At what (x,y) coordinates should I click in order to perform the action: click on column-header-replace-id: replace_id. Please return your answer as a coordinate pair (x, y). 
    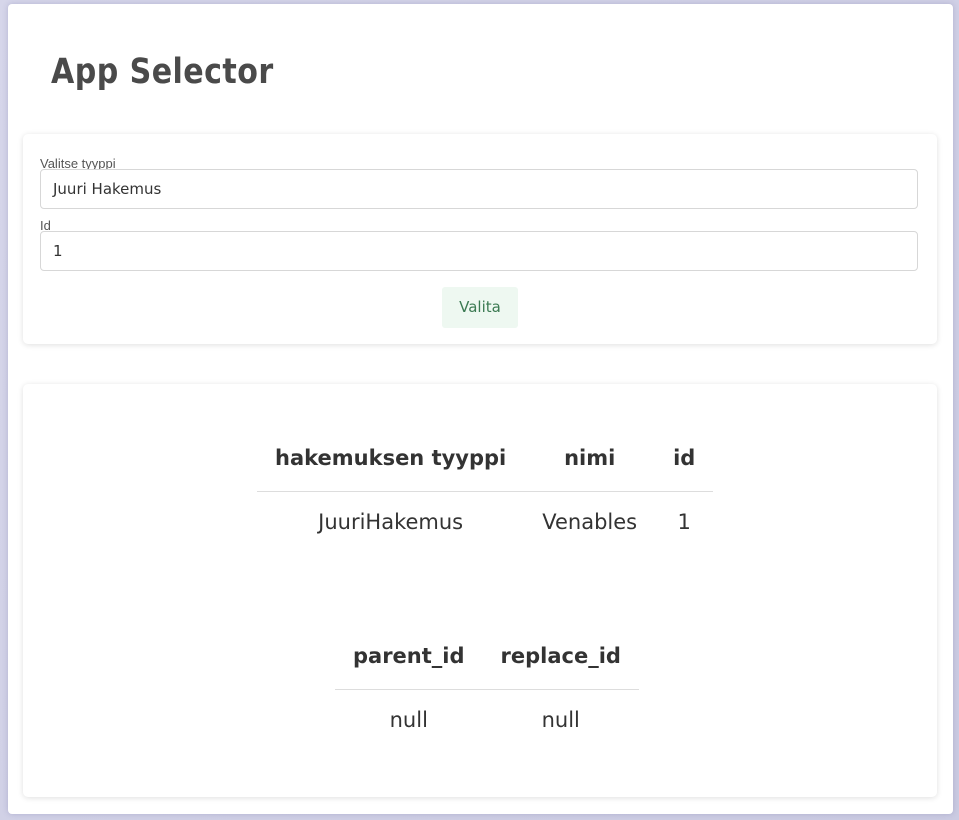
    Looking at the image, I should click on (560, 667).